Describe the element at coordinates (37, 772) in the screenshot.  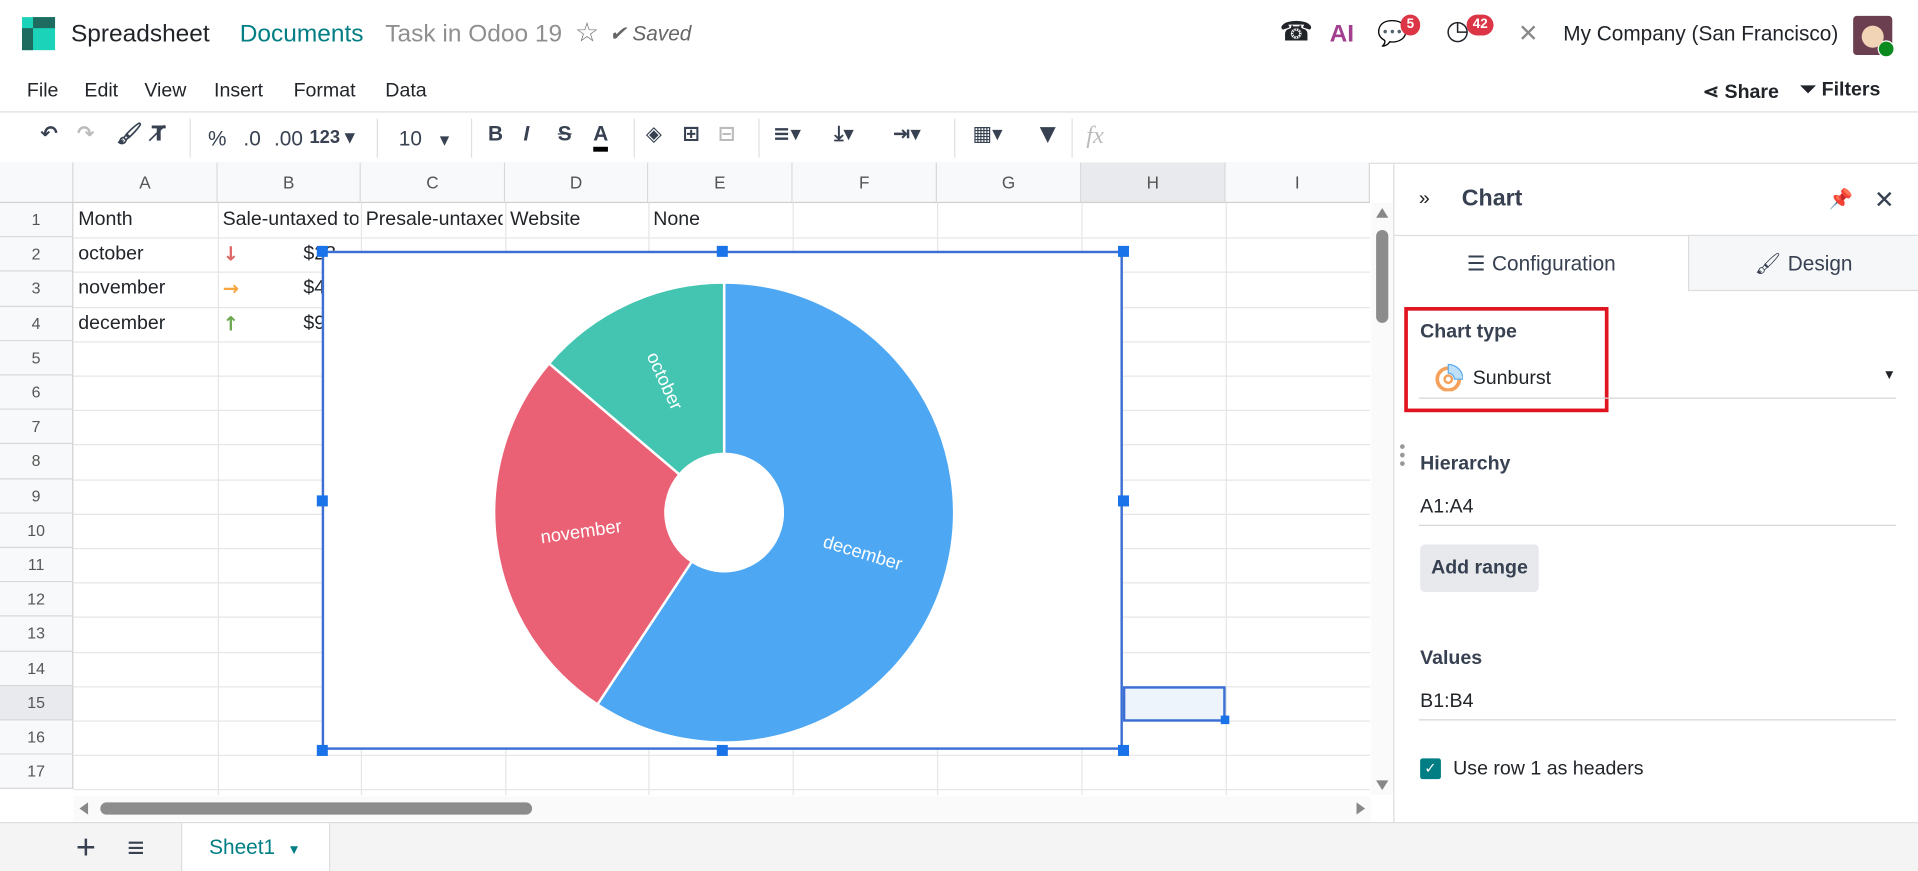
I see `row-header-17: 17` at that location.